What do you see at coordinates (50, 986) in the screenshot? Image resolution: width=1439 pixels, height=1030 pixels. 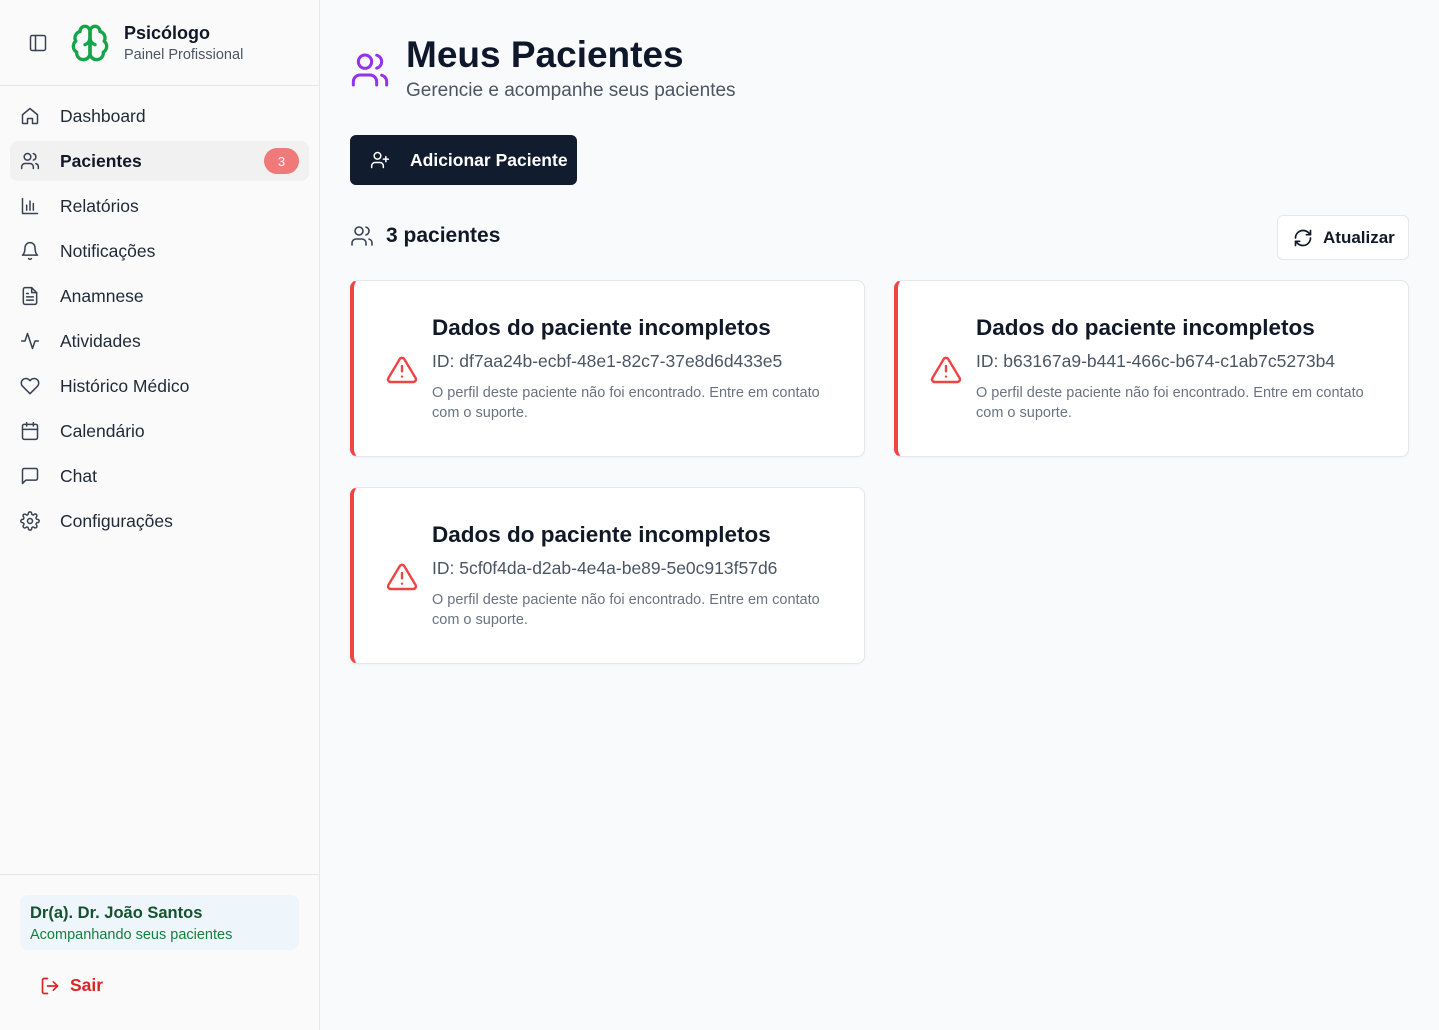 I see `log-out-icon` at bounding box center [50, 986].